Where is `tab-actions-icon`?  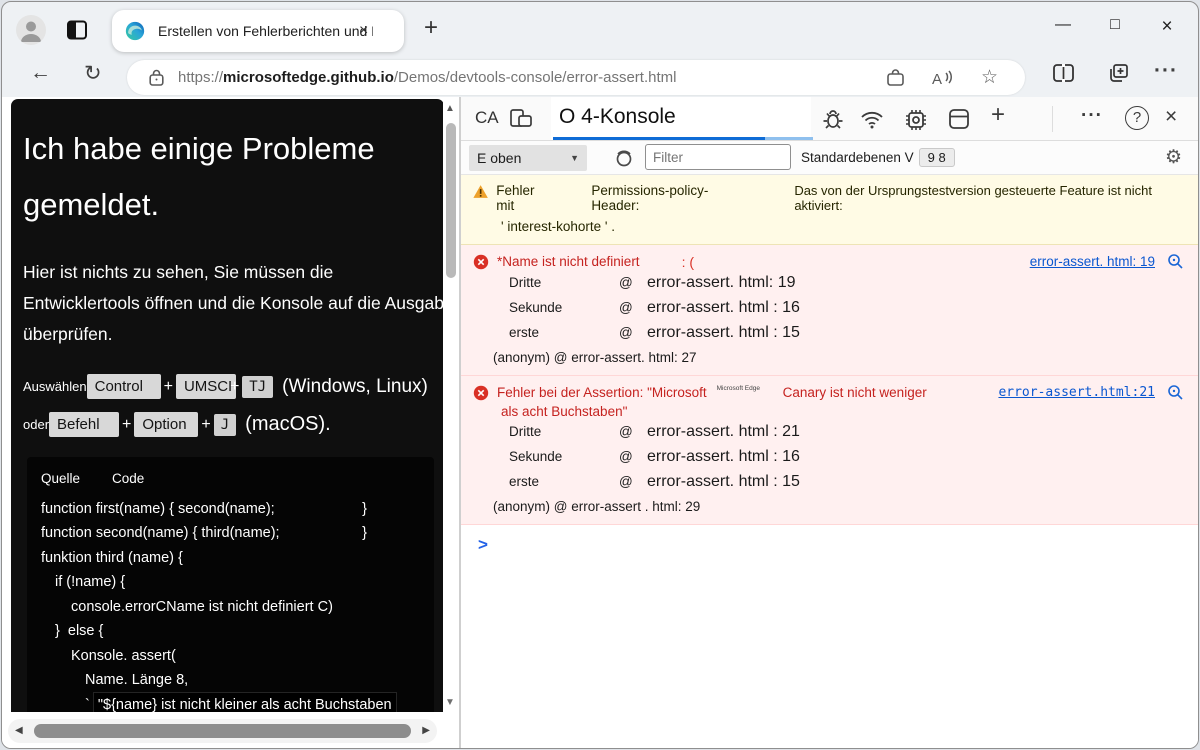
tab-actions-icon is located at coordinates (77, 30).